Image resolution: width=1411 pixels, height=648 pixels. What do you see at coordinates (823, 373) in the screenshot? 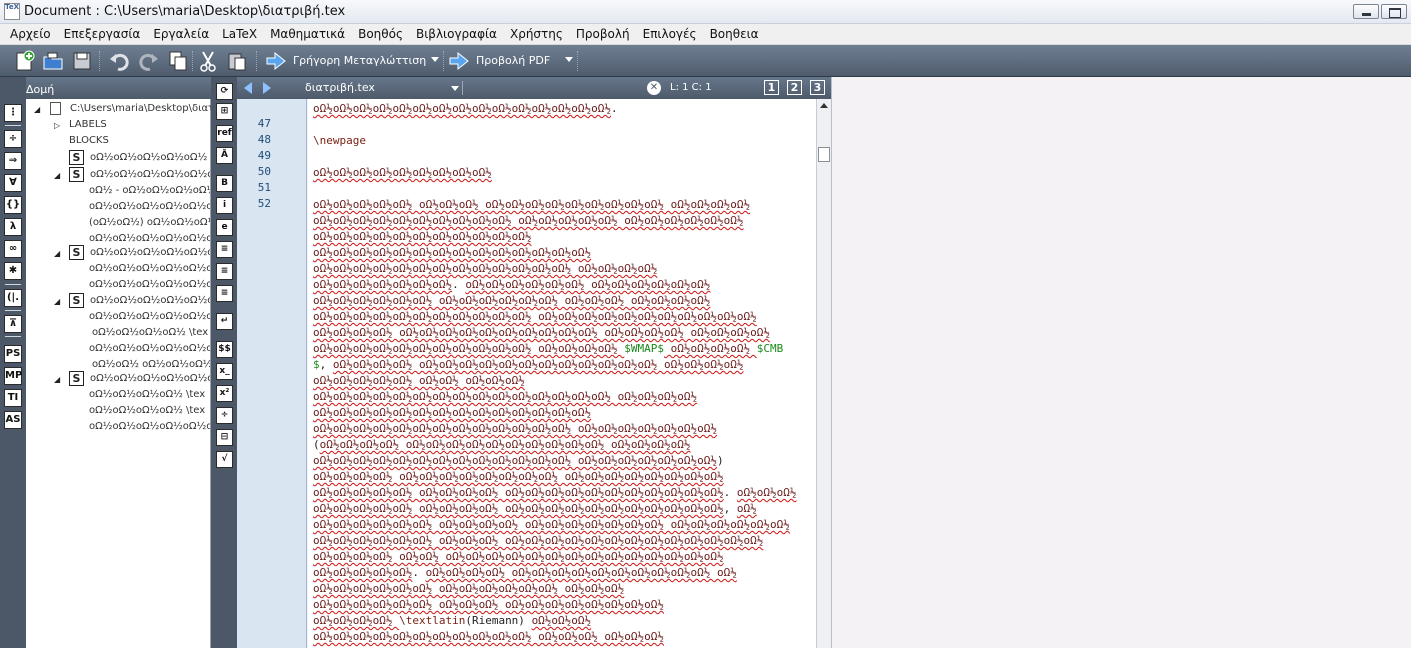
I see `editor-scrollbar` at bounding box center [823, 373].